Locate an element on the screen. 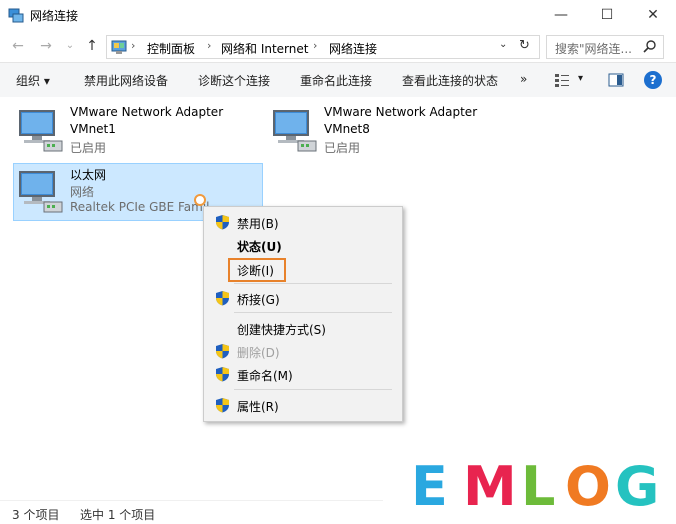  menu-item-label: 禁用(B) is located at coordinates (258, 224).